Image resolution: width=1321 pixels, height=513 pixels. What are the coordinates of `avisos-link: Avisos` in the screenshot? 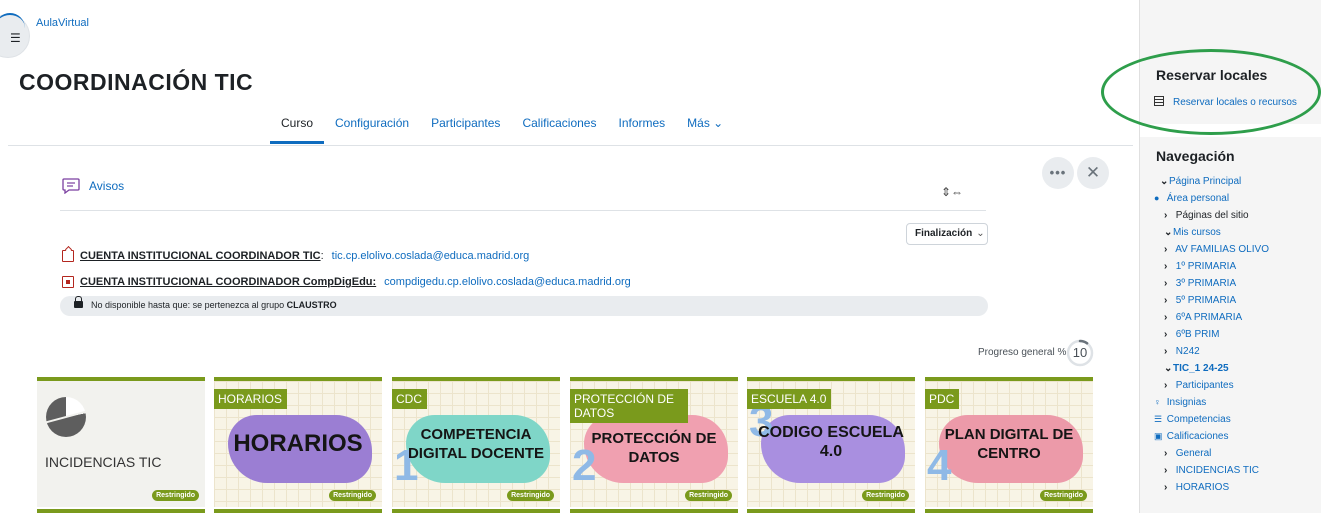 It's located at (93, 186).